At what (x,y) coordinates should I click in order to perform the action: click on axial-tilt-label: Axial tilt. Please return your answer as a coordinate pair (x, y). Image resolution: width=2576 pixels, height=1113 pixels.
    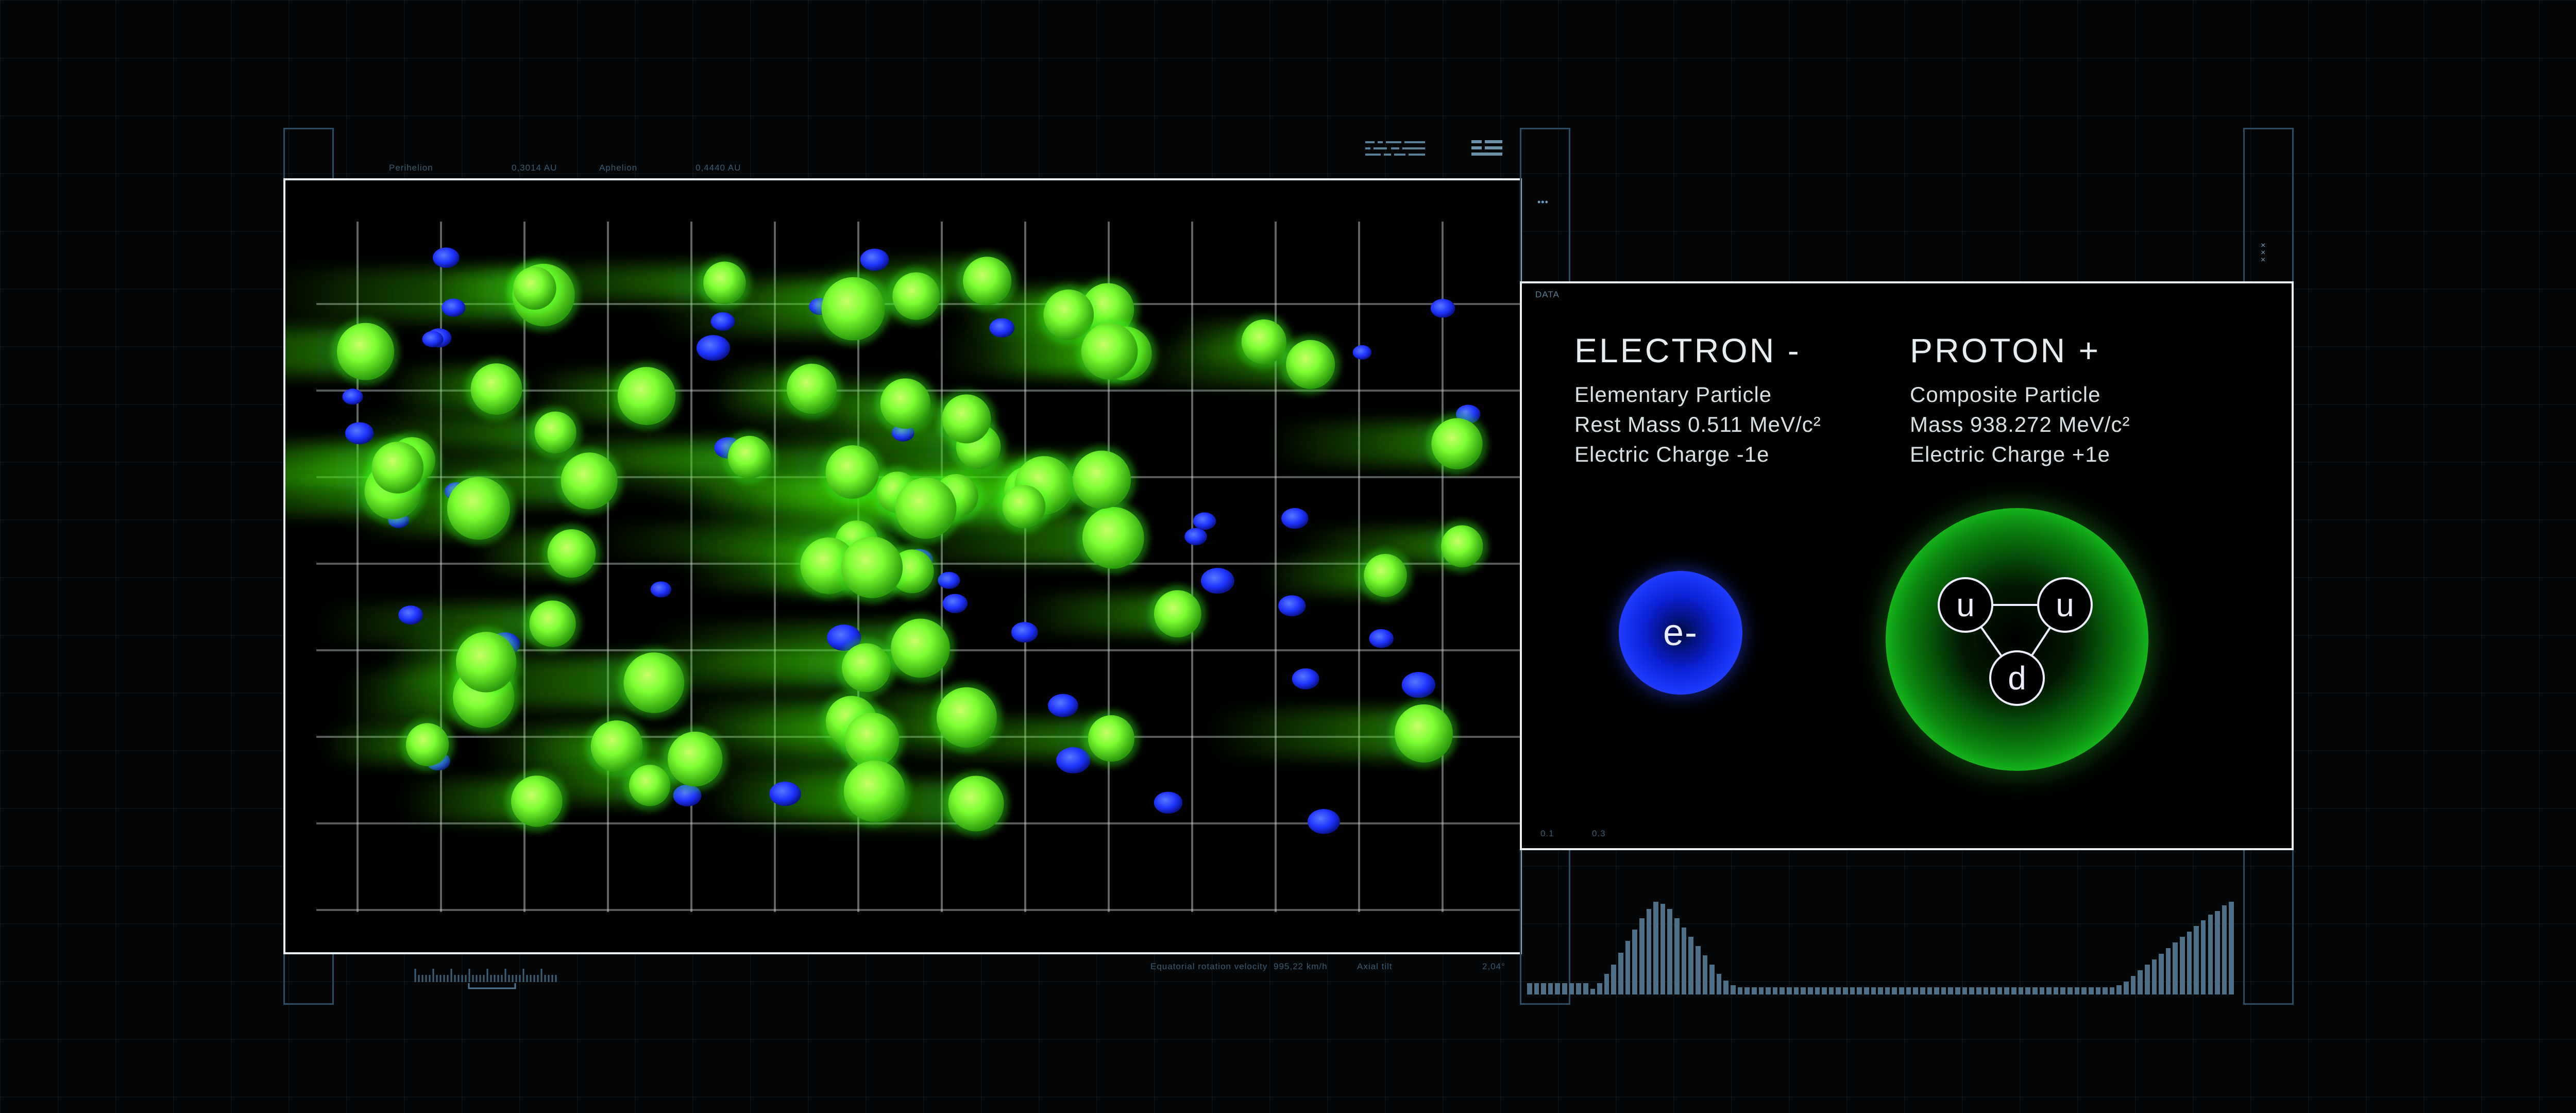
    Looking at the image, I should click on (1375, 966).